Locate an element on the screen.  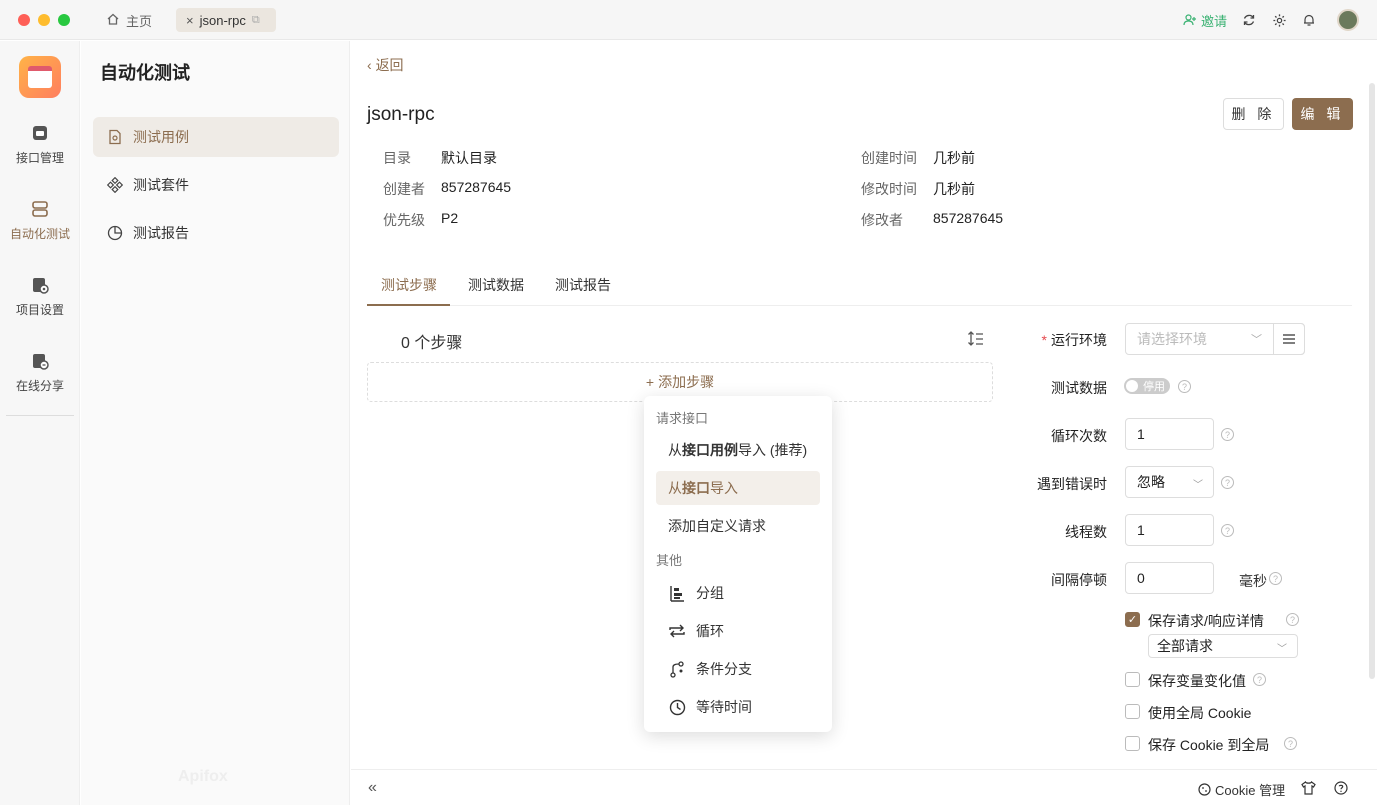
edit-button: 编 辑 is located at coordinates (1322, 114).